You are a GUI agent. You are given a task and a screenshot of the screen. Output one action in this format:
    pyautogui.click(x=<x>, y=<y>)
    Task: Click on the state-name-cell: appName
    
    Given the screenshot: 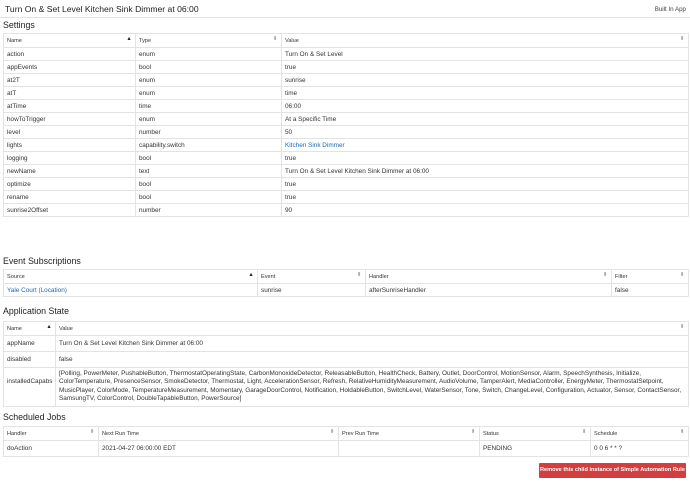 What is the action you would take?
    pyautogui.click(x=29, y=343)
    